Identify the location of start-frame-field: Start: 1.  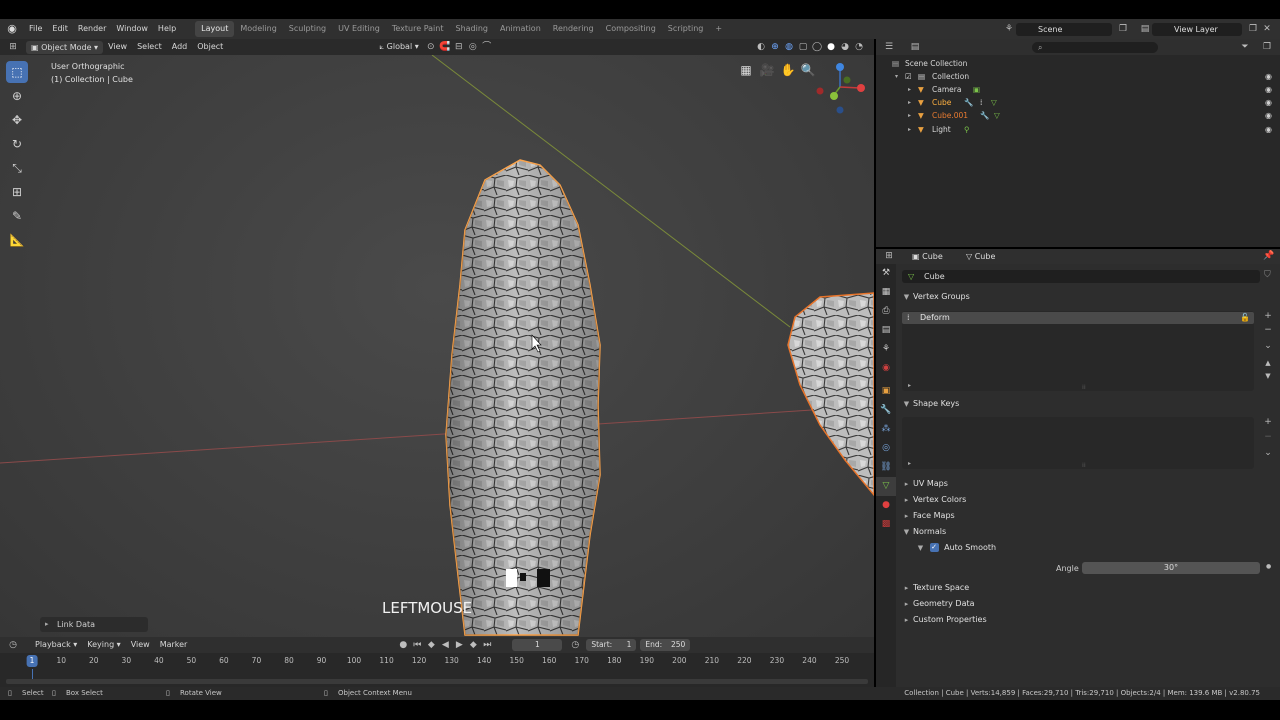
(611, 645).